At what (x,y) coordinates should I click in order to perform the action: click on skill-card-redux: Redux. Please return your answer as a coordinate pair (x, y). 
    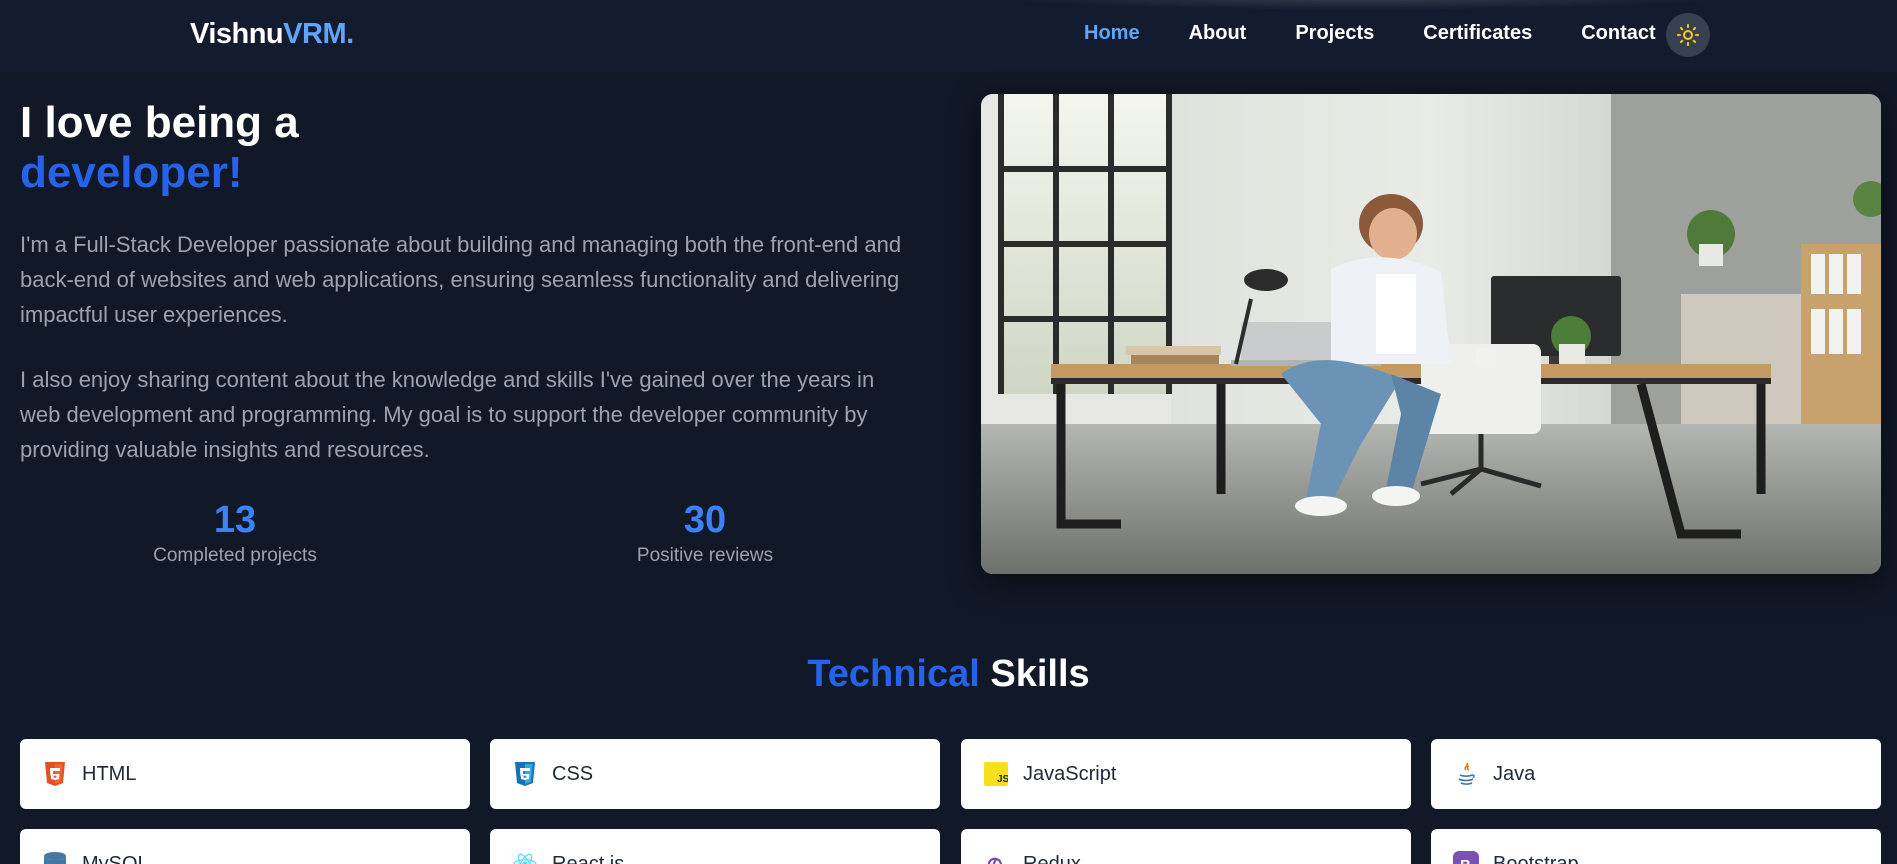
    Looking at the image, I should click on (1186, 846).